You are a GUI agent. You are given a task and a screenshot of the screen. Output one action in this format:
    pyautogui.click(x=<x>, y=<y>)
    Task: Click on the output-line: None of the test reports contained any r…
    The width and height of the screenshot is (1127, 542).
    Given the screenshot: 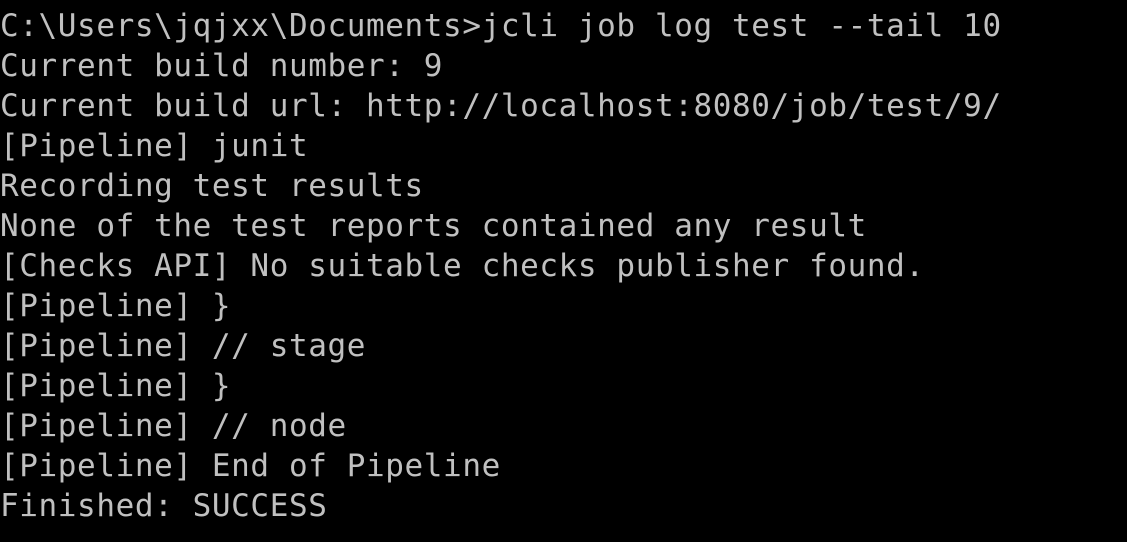 What is the action you would take?
    pyautogui.click(x=433, y=226)
    